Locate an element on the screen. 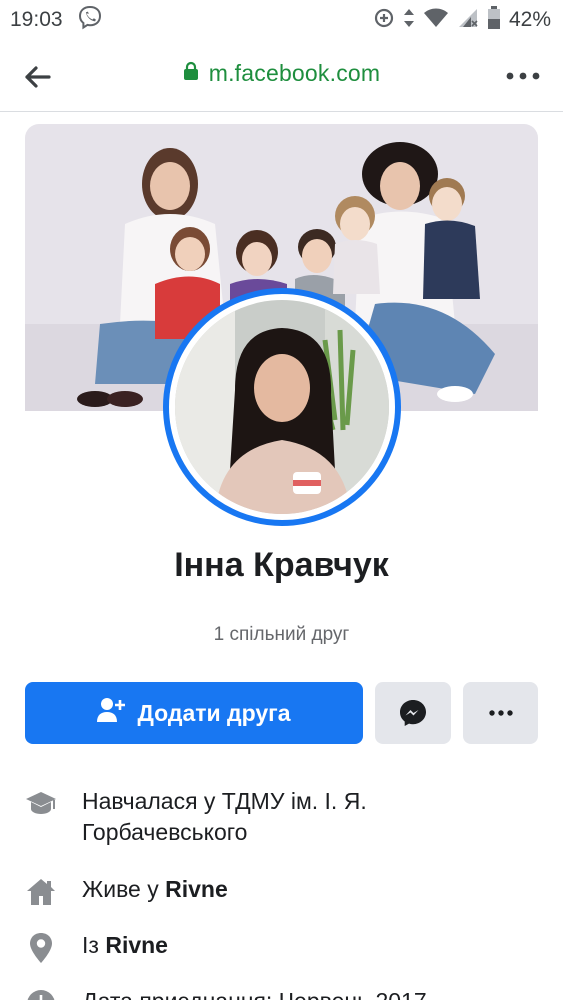  message-button is located at coordinates (413, 713).